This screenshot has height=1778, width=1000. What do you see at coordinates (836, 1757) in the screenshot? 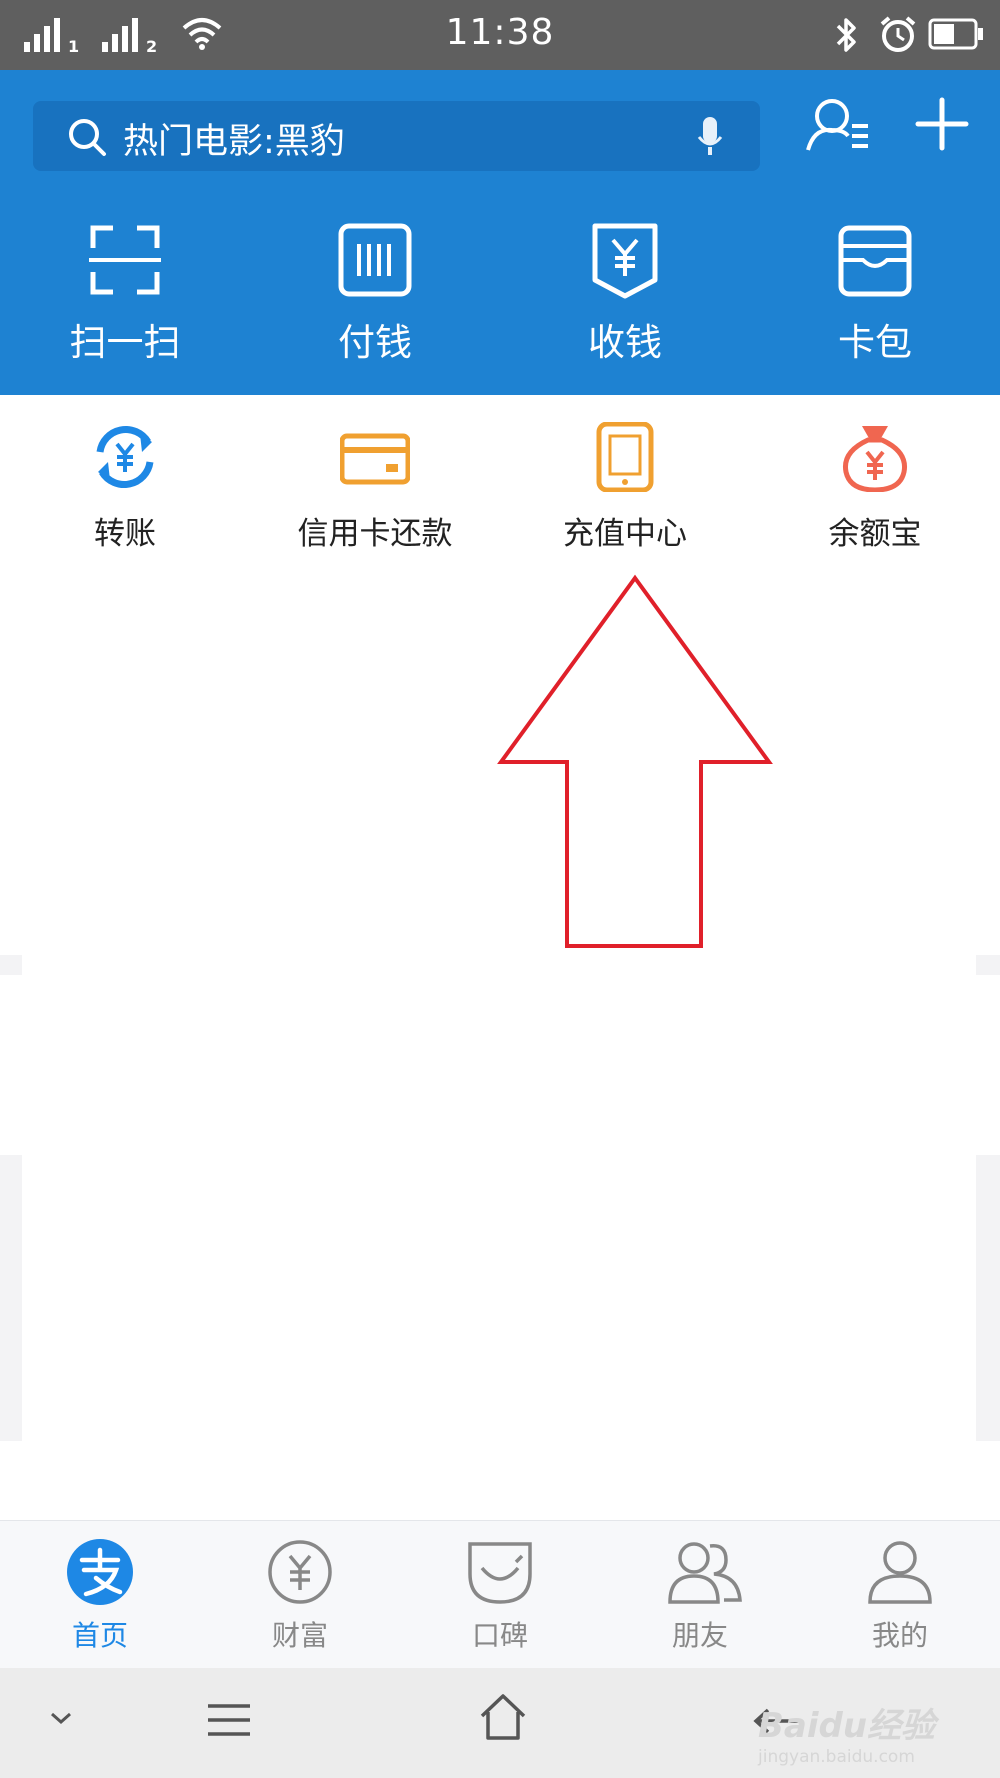
I see `watermark-url: jingyan.baidu.com` at bounding box center [836, 1757].